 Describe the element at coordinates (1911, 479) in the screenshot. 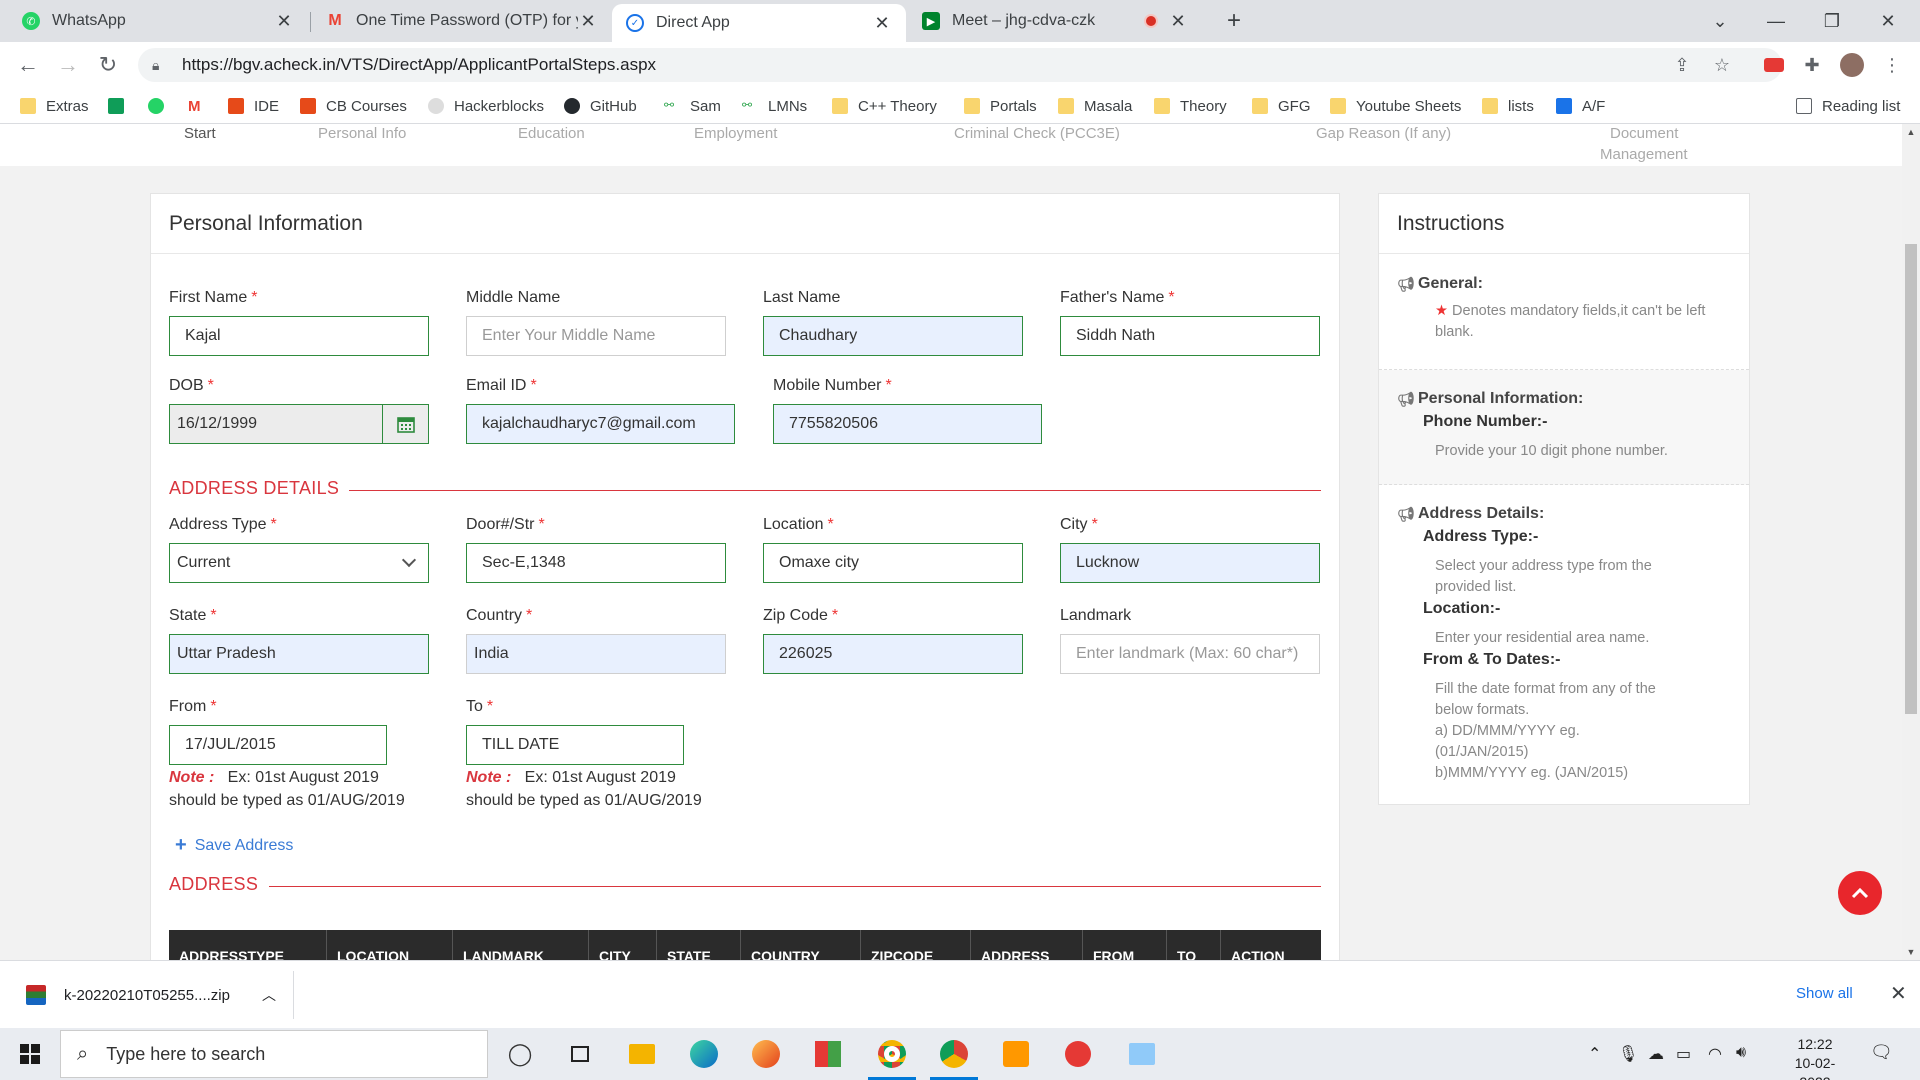

I see `scroll-thumb` at that location.